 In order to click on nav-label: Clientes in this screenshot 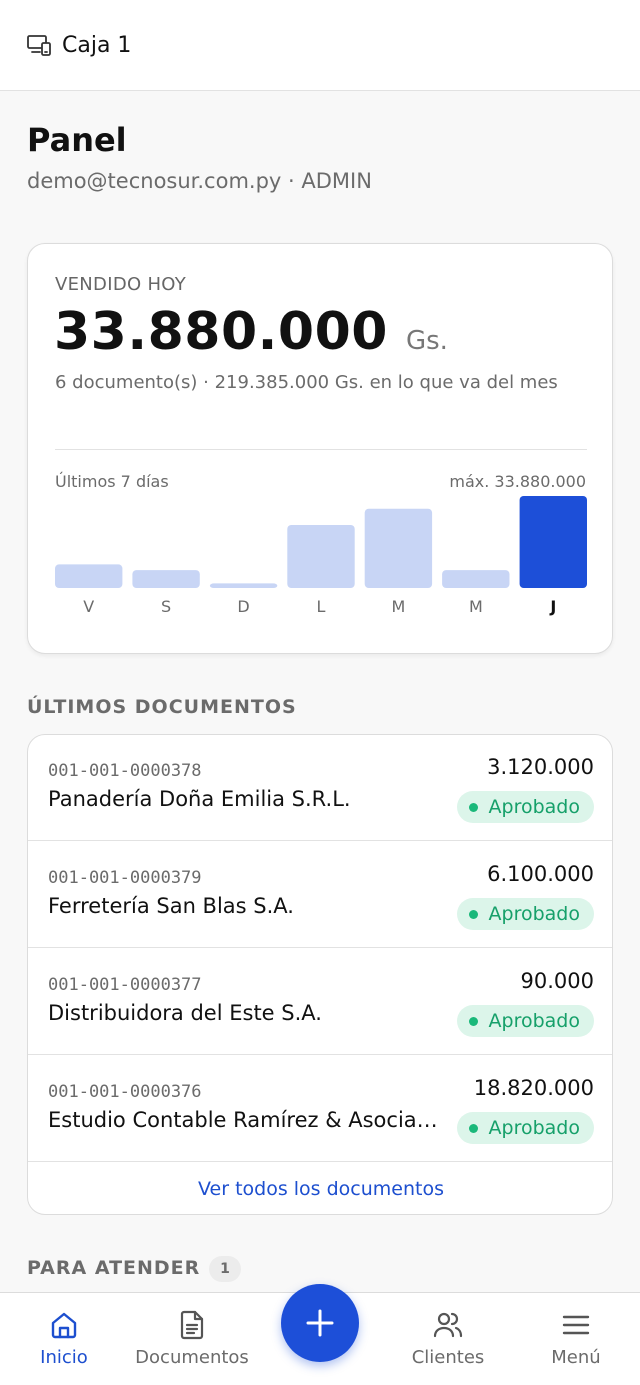, I will do `click(448, 1357)`.